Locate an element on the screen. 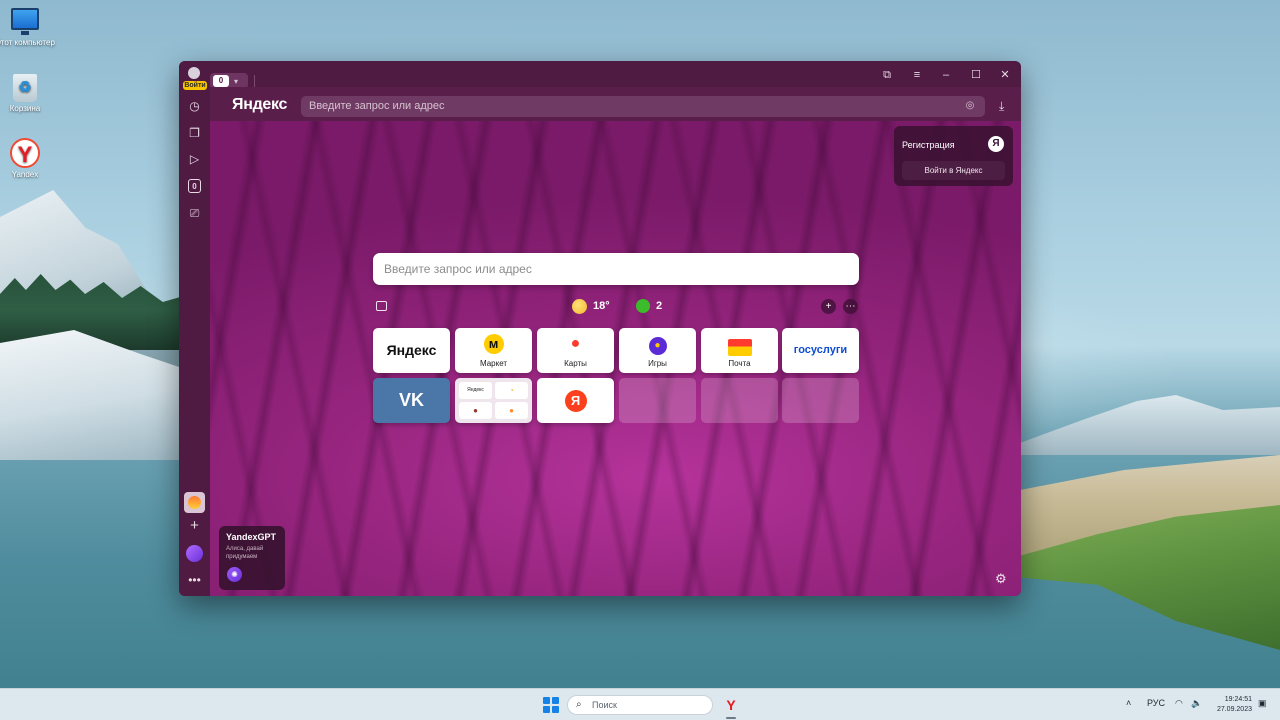  more-icon: ••• is located at coordinates (194, 580).